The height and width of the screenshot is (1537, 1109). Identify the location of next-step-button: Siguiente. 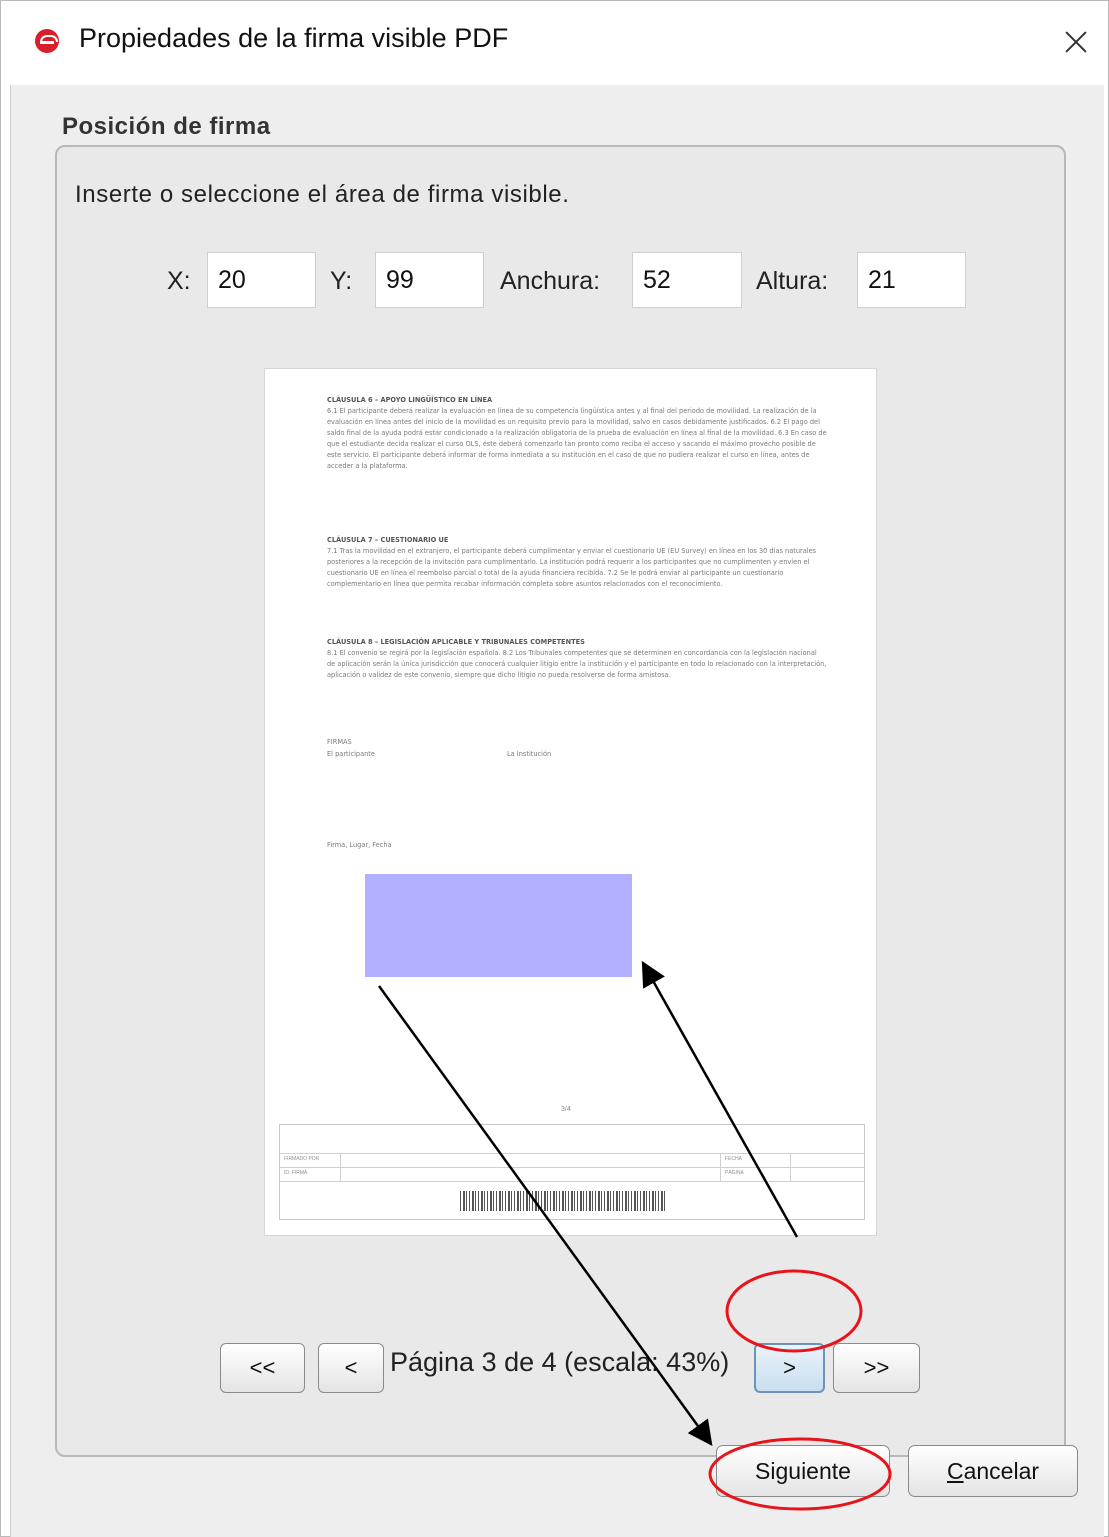
(803, 1471).